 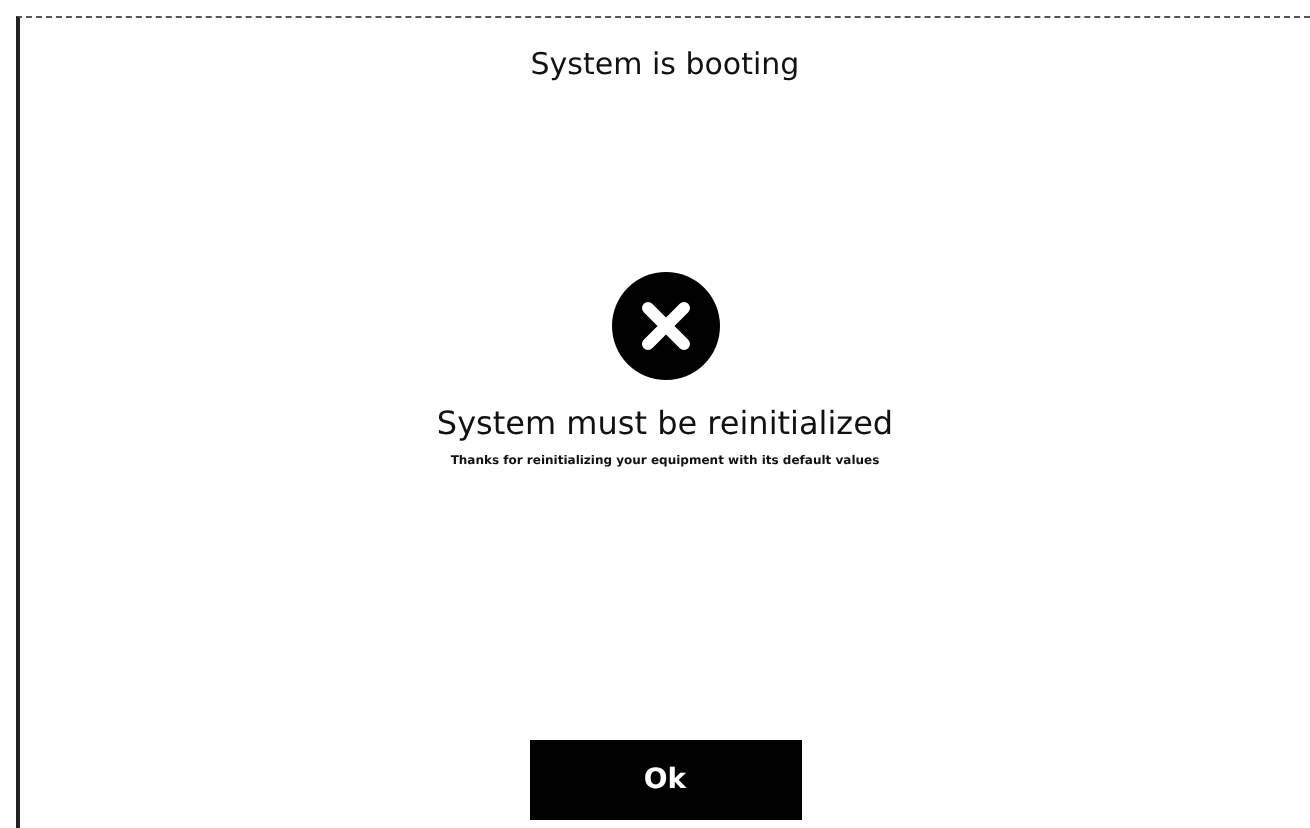 What do you see at coordinates (665, 326) in the screenshot?
I see `error-icon` at bounding box center [665, 326].